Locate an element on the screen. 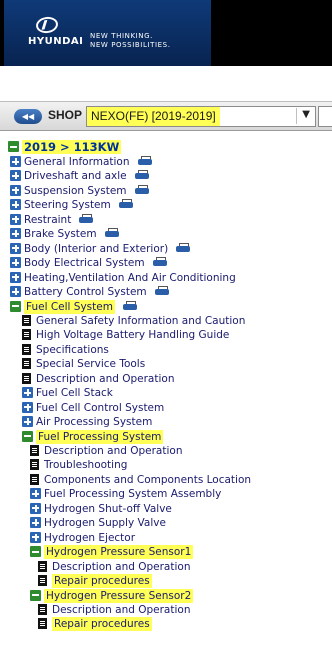 Image resolution: width=332 pixels, height=659 pixels. shop-bar: ◀◀ SHOP NEXO(FE) [2019-2019] ▼ is located at coordinates (166, 116).